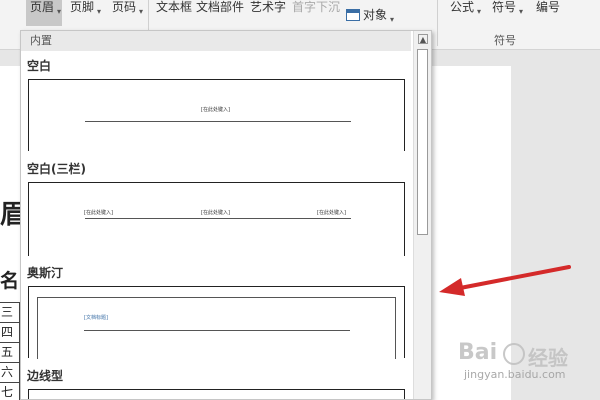  I want to click on arrow-shaft, so click(512, 278).